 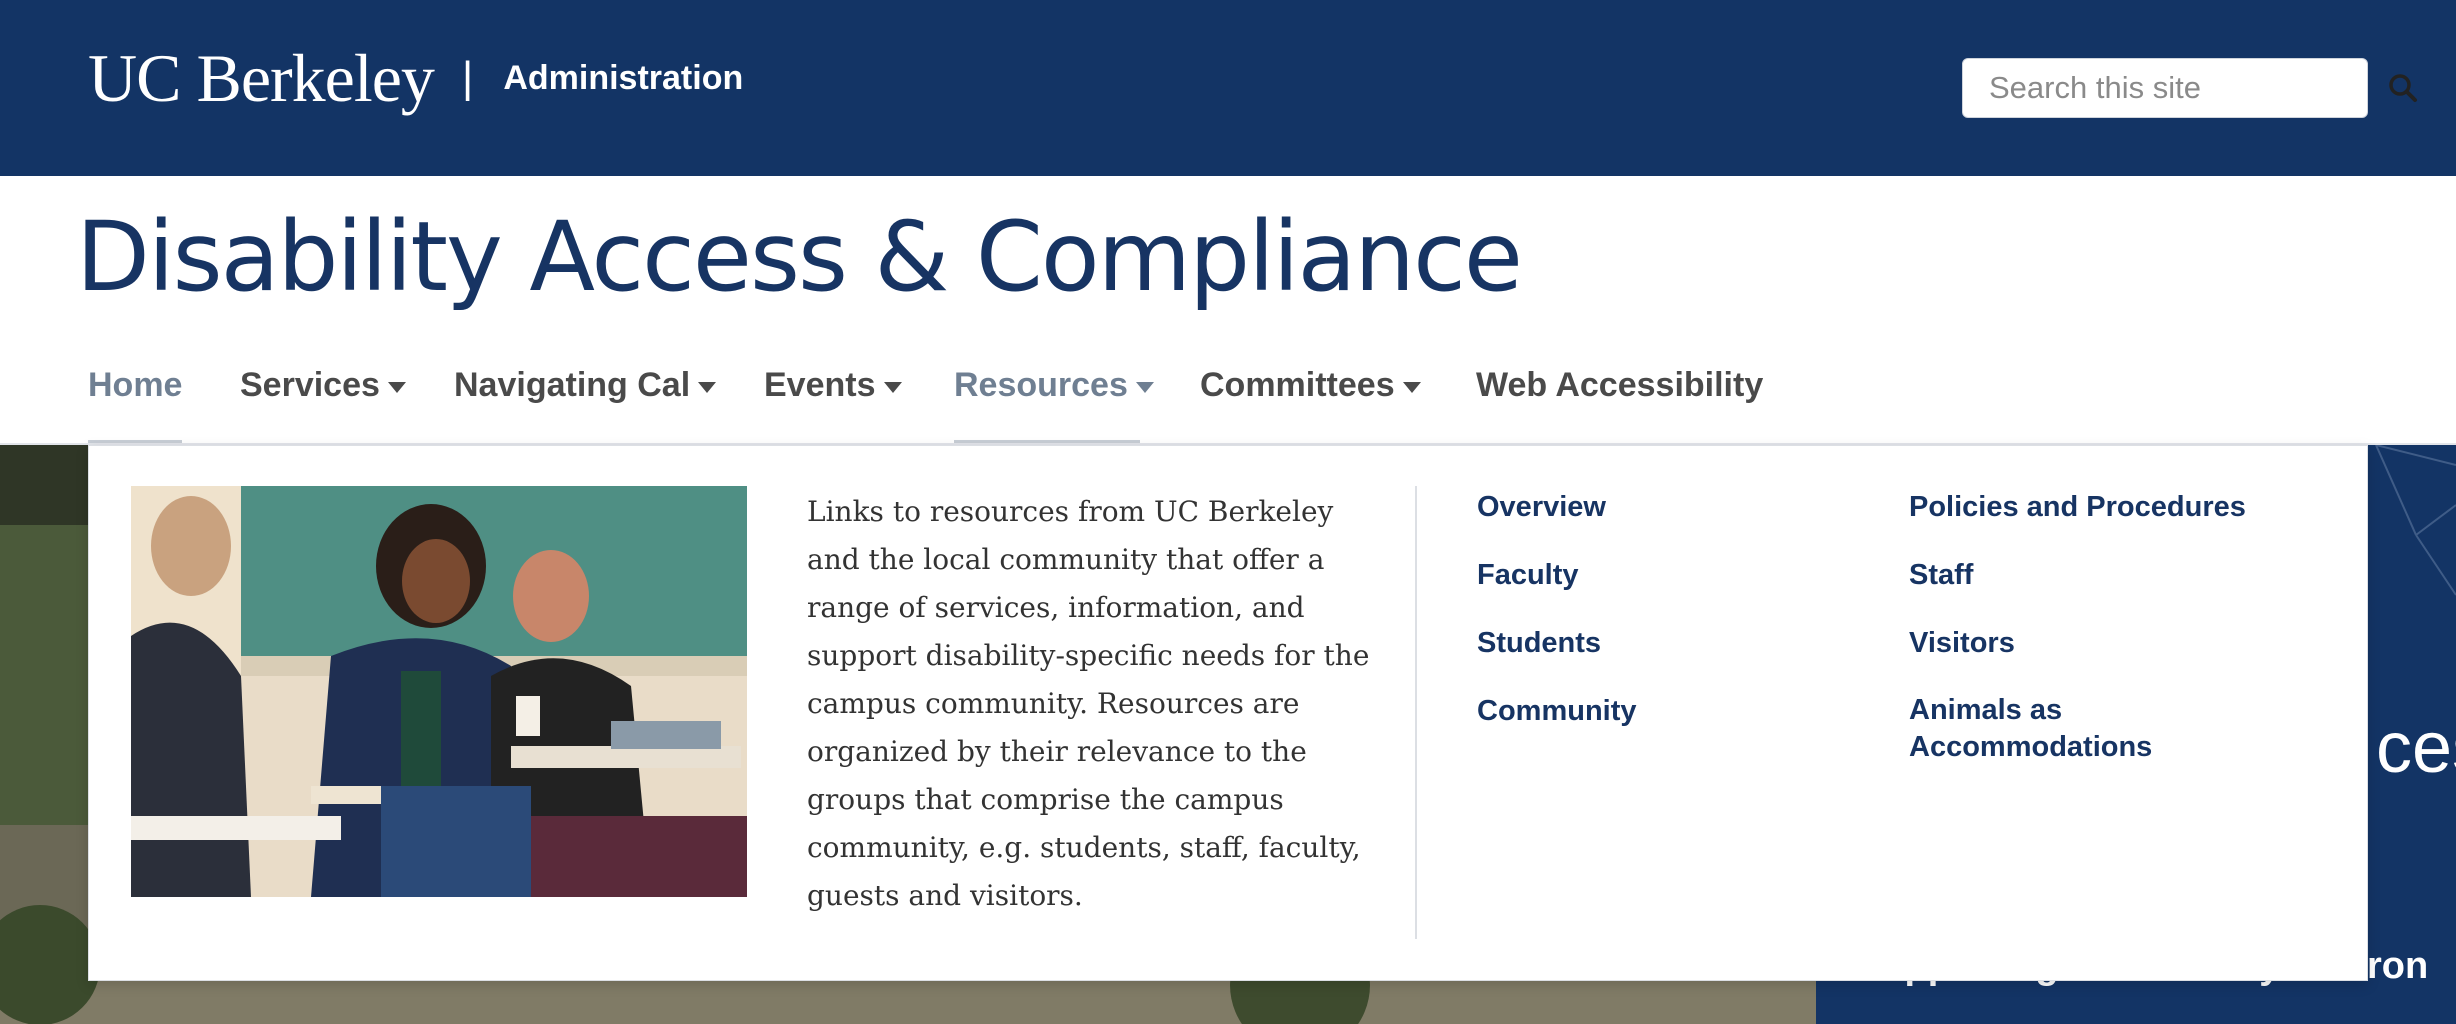 I want to click on nav-services-label: Services, so click(x=310, y=385).